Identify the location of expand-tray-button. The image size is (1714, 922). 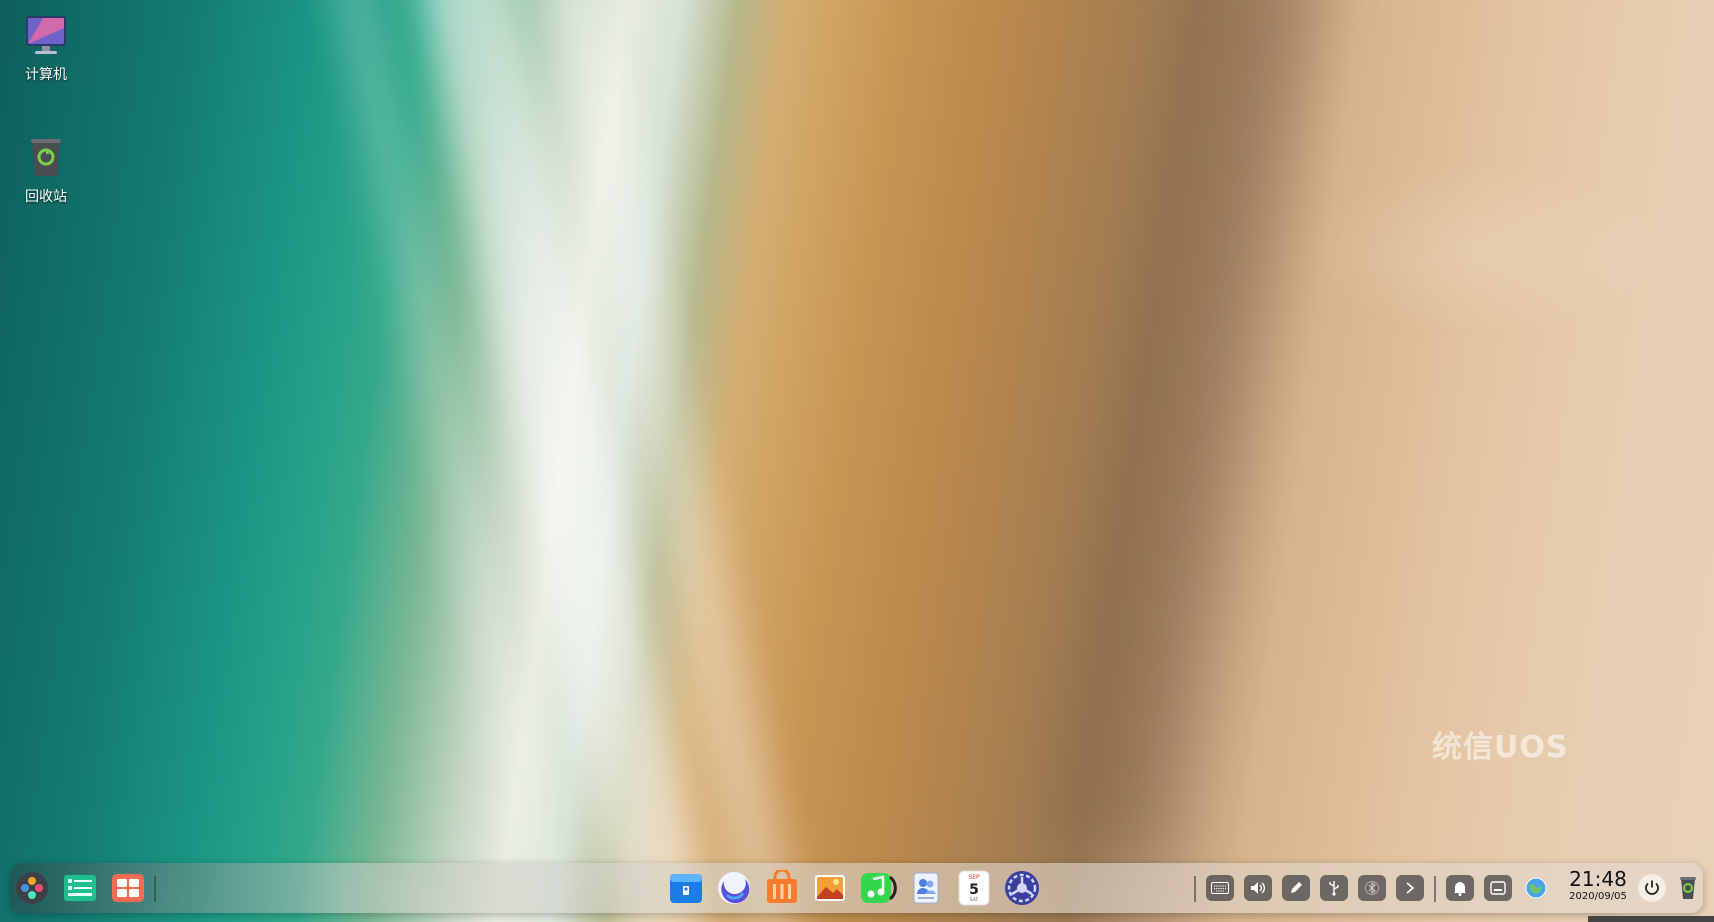
(1410, 888).